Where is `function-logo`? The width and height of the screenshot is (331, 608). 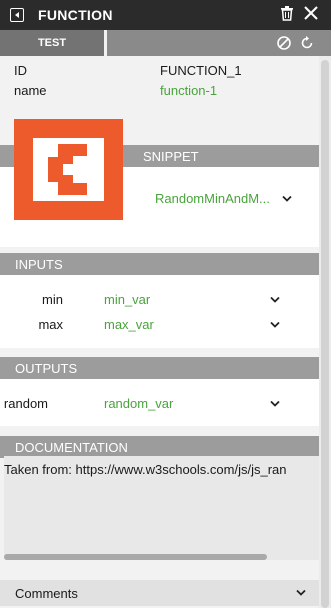
function-logo is located at coordinates (68, 169).